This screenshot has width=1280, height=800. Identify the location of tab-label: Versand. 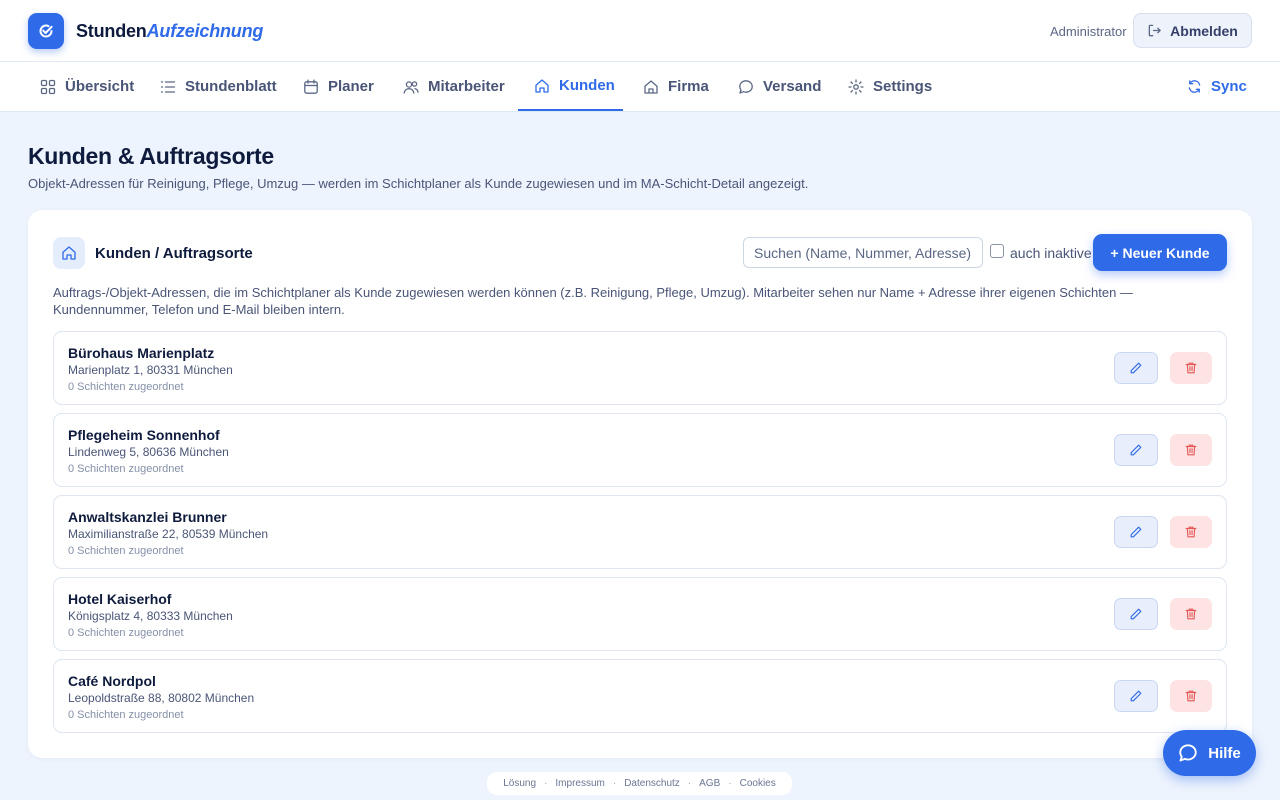
(792, 86).